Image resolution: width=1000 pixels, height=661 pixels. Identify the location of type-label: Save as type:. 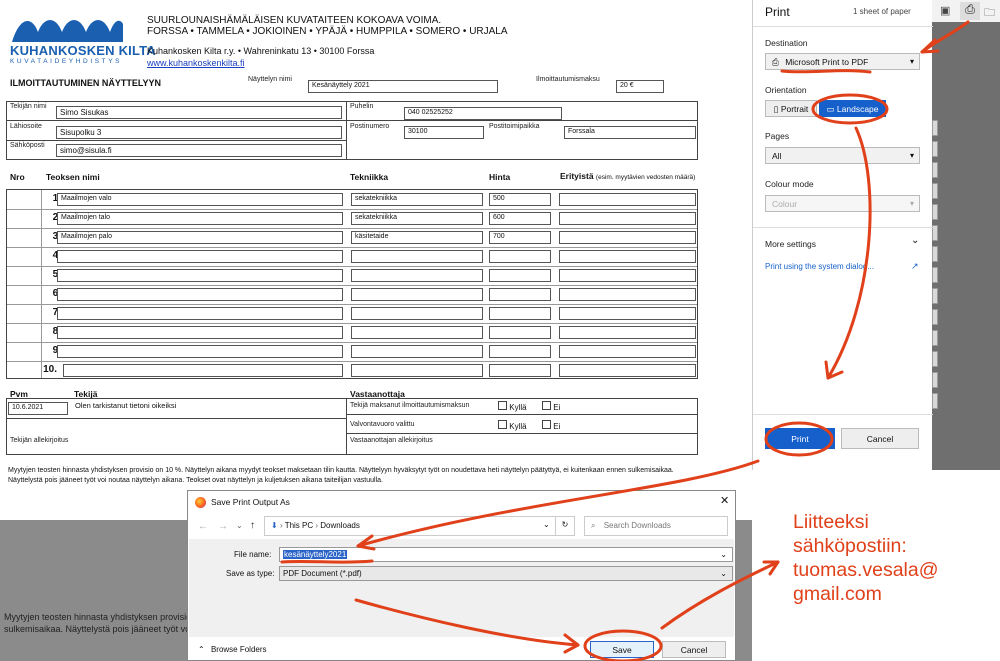
(250, 573).